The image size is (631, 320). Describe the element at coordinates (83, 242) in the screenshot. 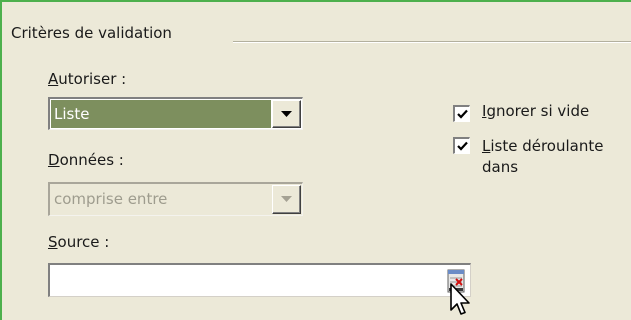

I see `source-label-text: ource :` at that location.